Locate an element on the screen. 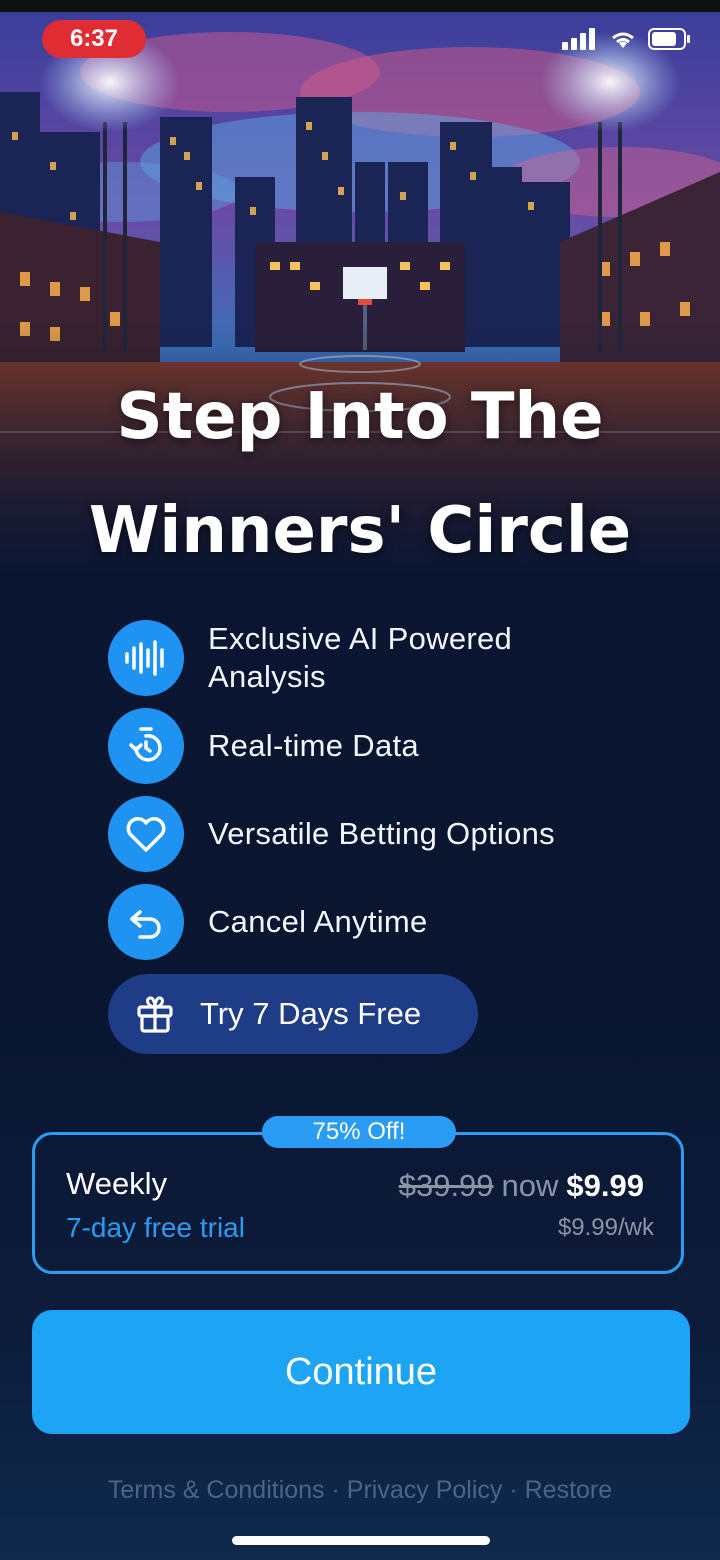 This screenshot has height=1560, width=720. feature-item: Versatile Betting Options is located at coordinates (388, 834).